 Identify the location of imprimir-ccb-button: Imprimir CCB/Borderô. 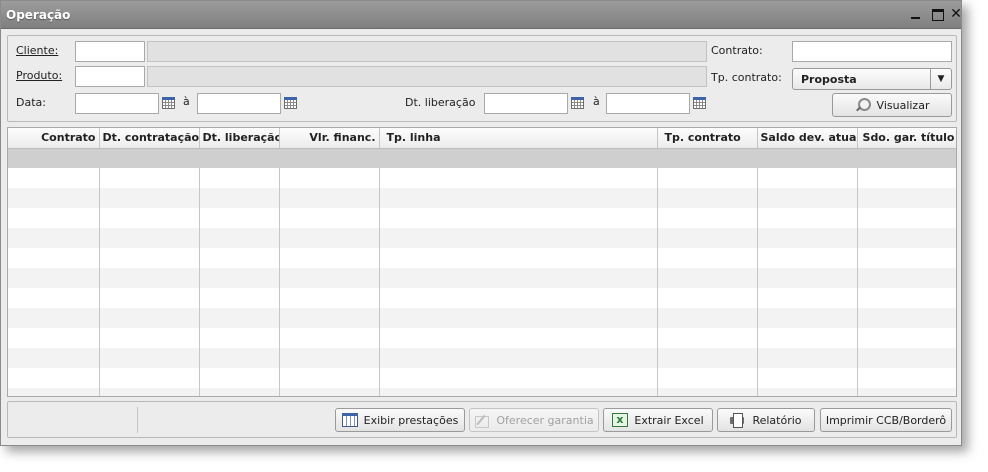
(886, 420).